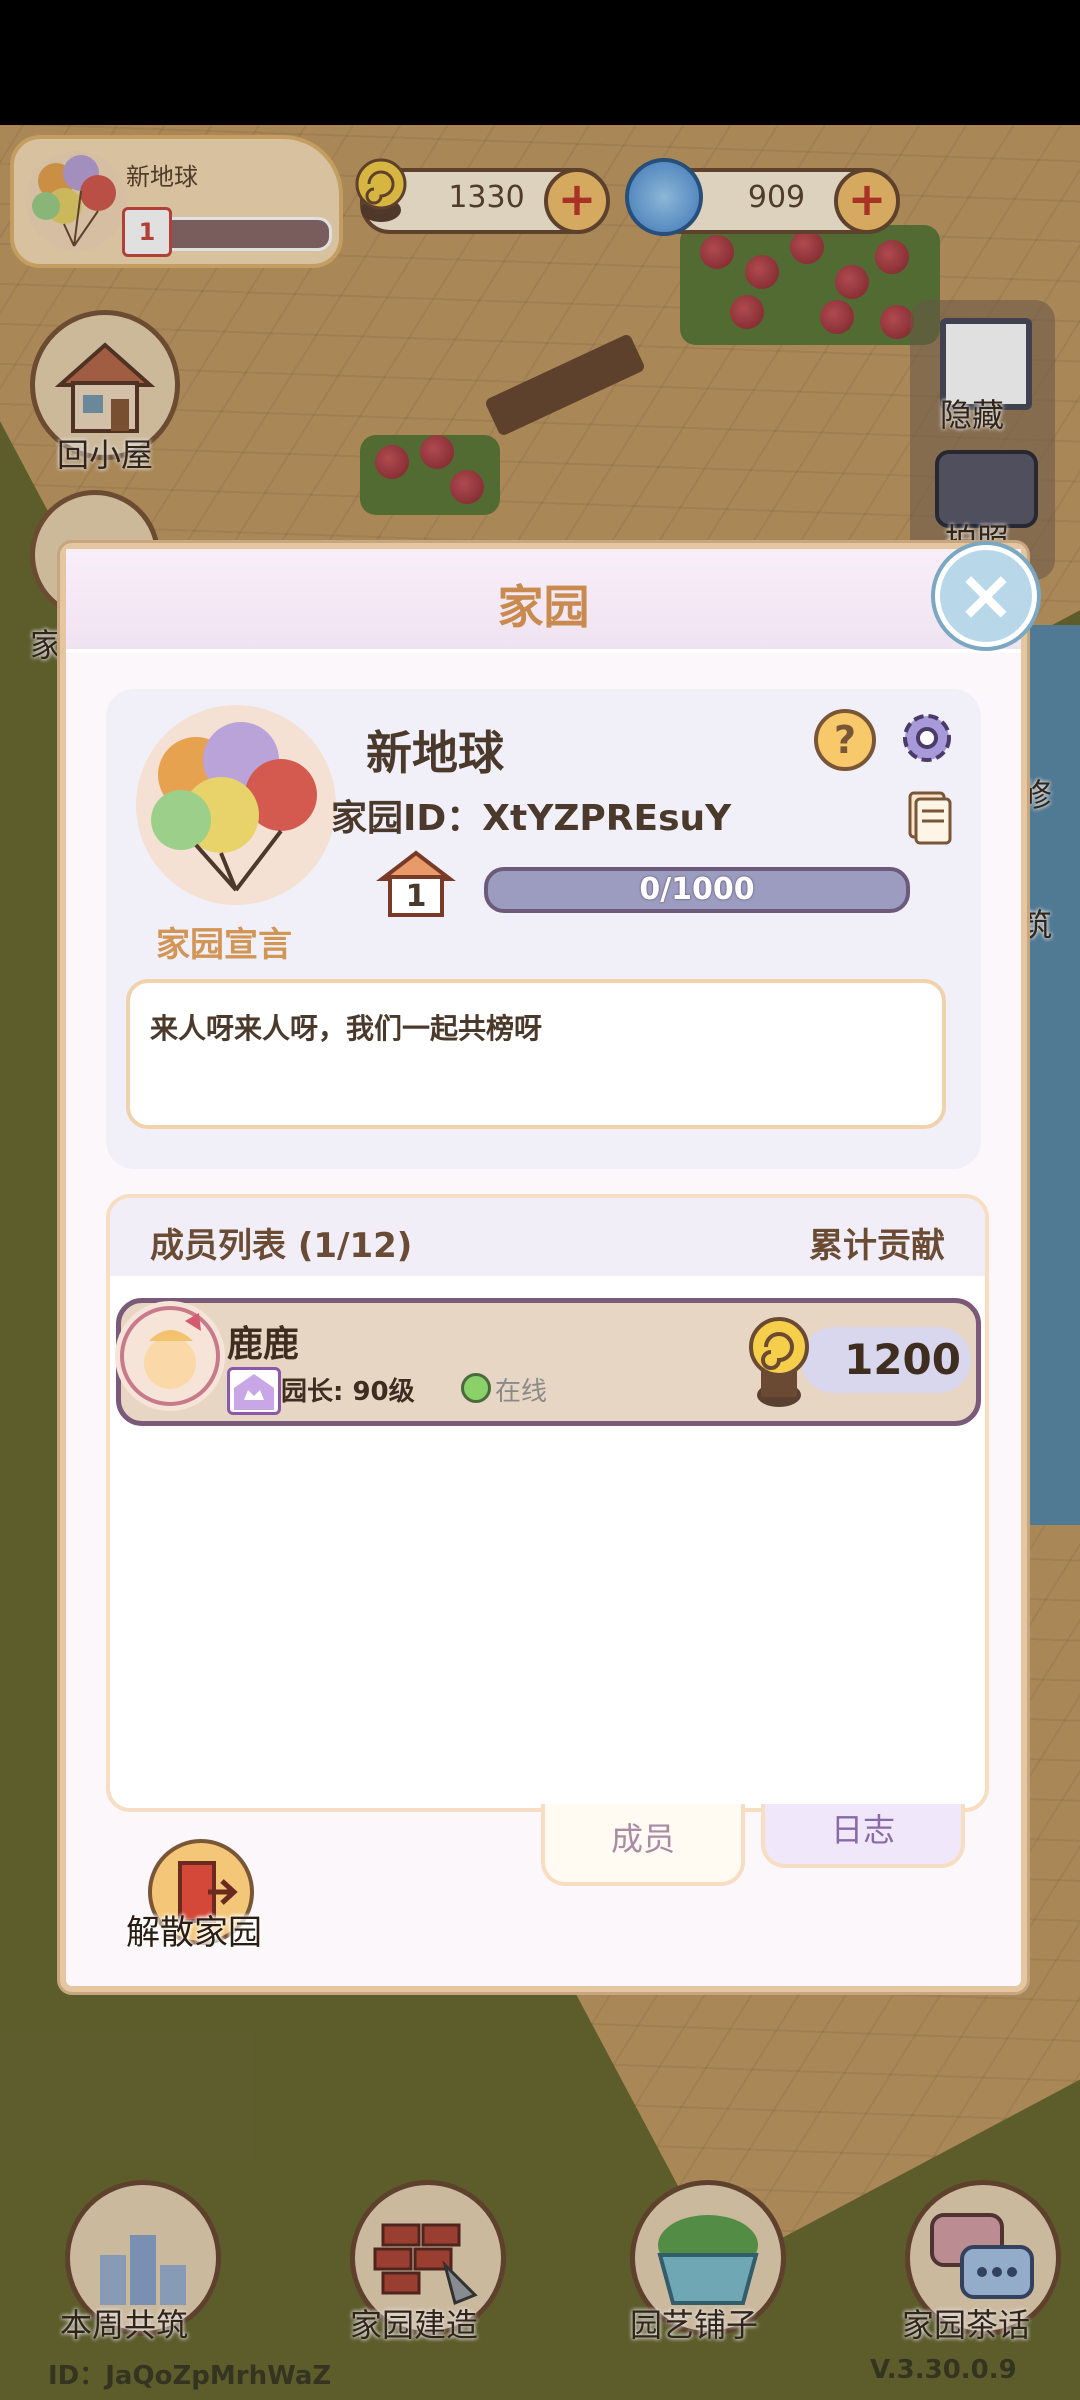 This screenshot has width=1080, height=2400. What do you see at coordinates (548, 1362) in the screenshot?
I see `member-row: 鹿鹿 园长: 90级 在线 1200` at bounding box center [548, 1362].